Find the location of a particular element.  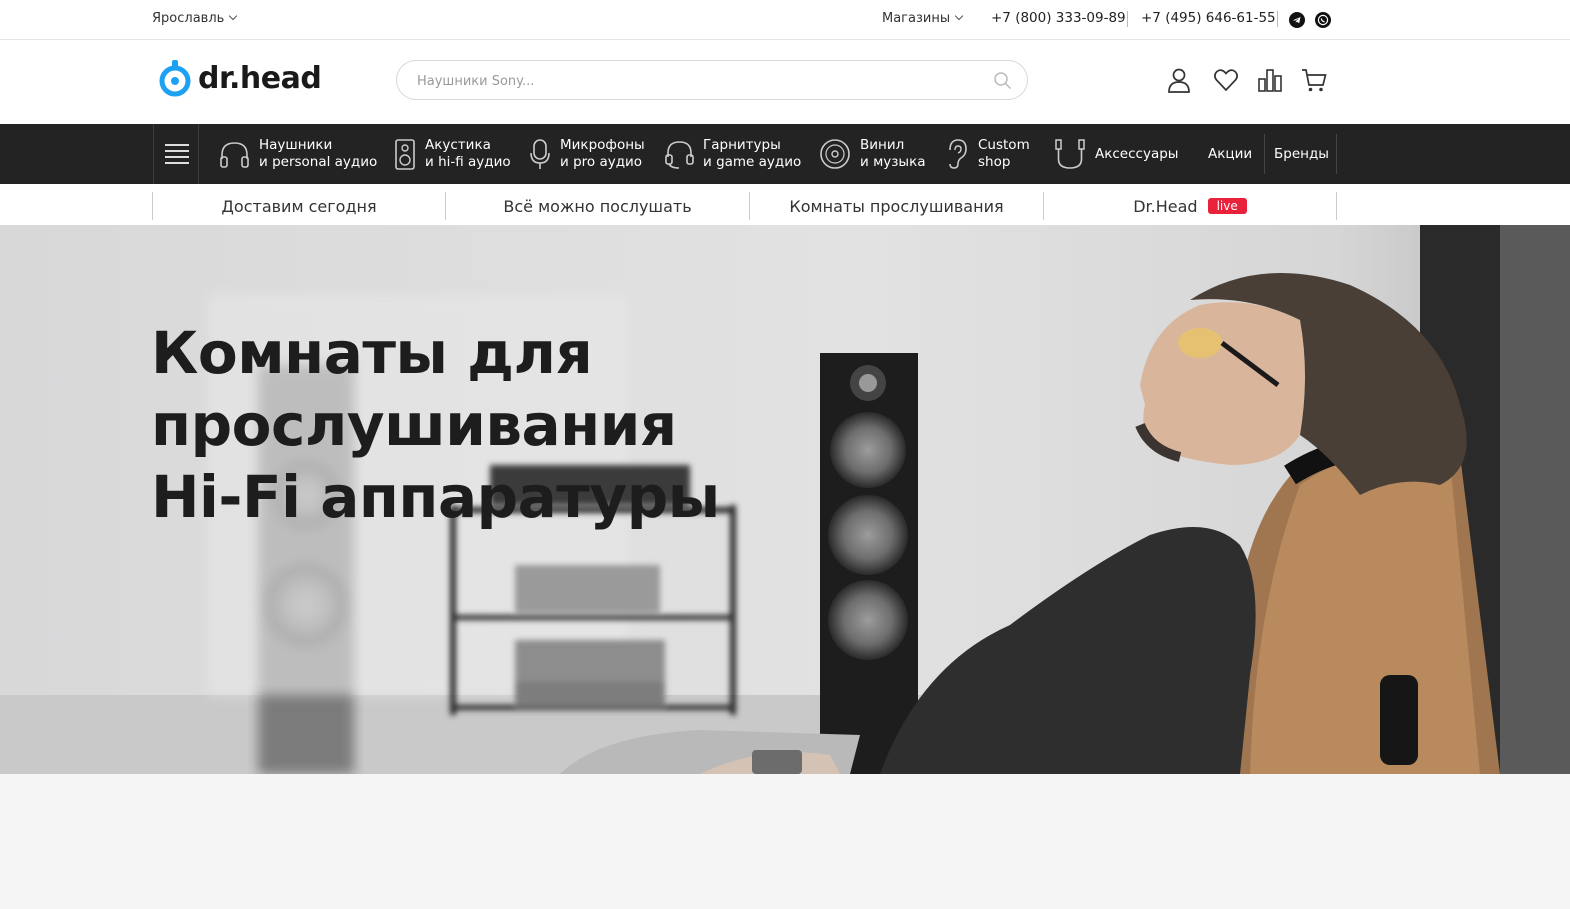

subnav-listen-all: Всё можно послушать is located at coordinates (597, 206).